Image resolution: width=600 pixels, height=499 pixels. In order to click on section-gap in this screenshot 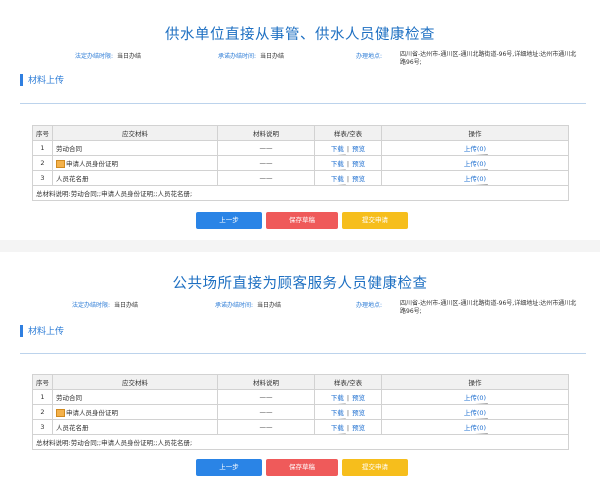, I will do `click(300, 246)`.